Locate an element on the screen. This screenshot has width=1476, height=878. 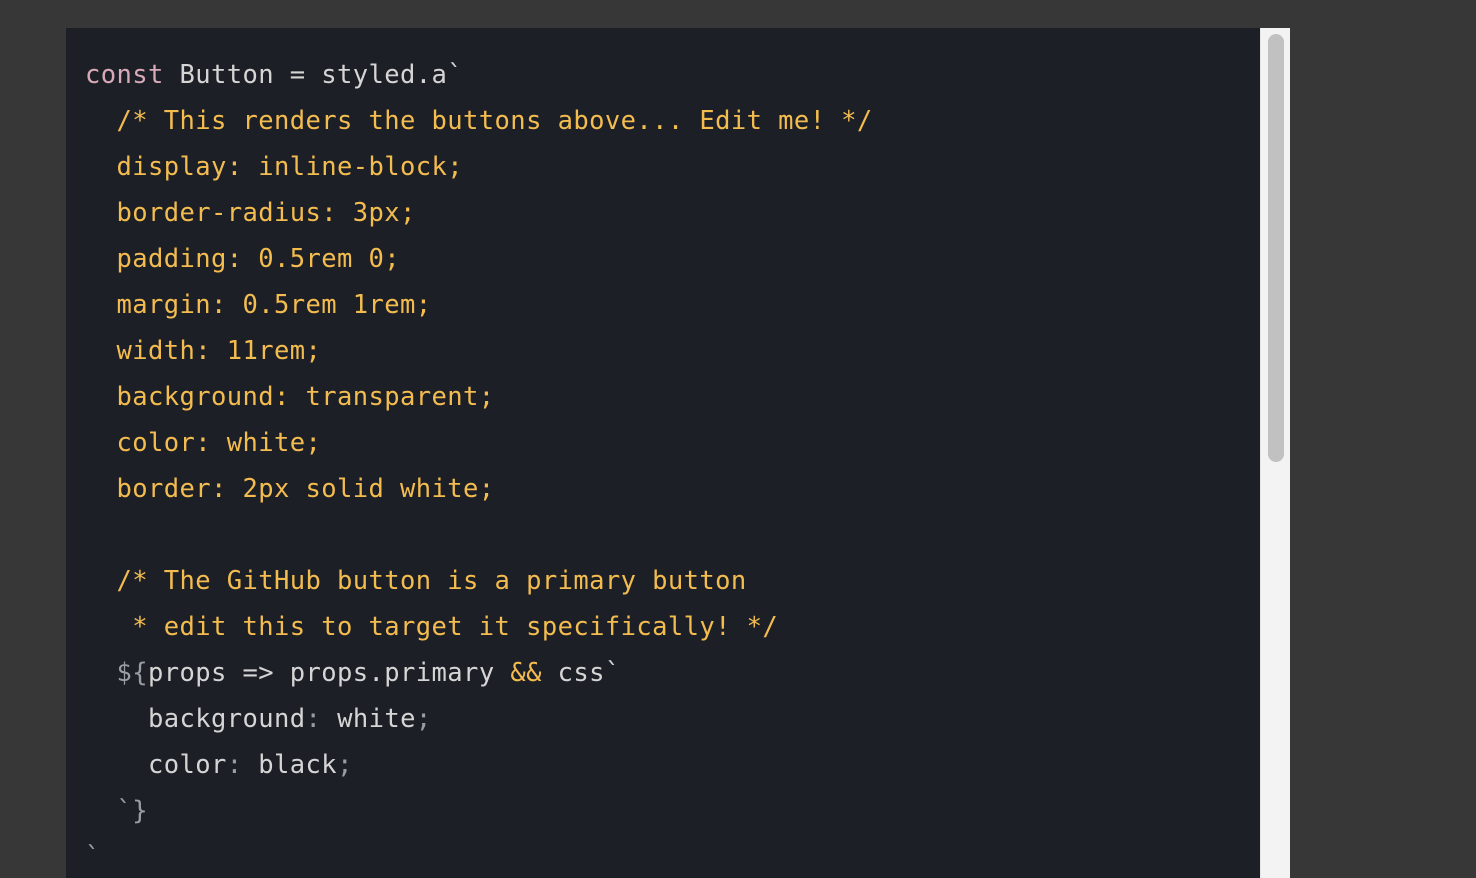
code-token: && is located at coordinates (526, 673).